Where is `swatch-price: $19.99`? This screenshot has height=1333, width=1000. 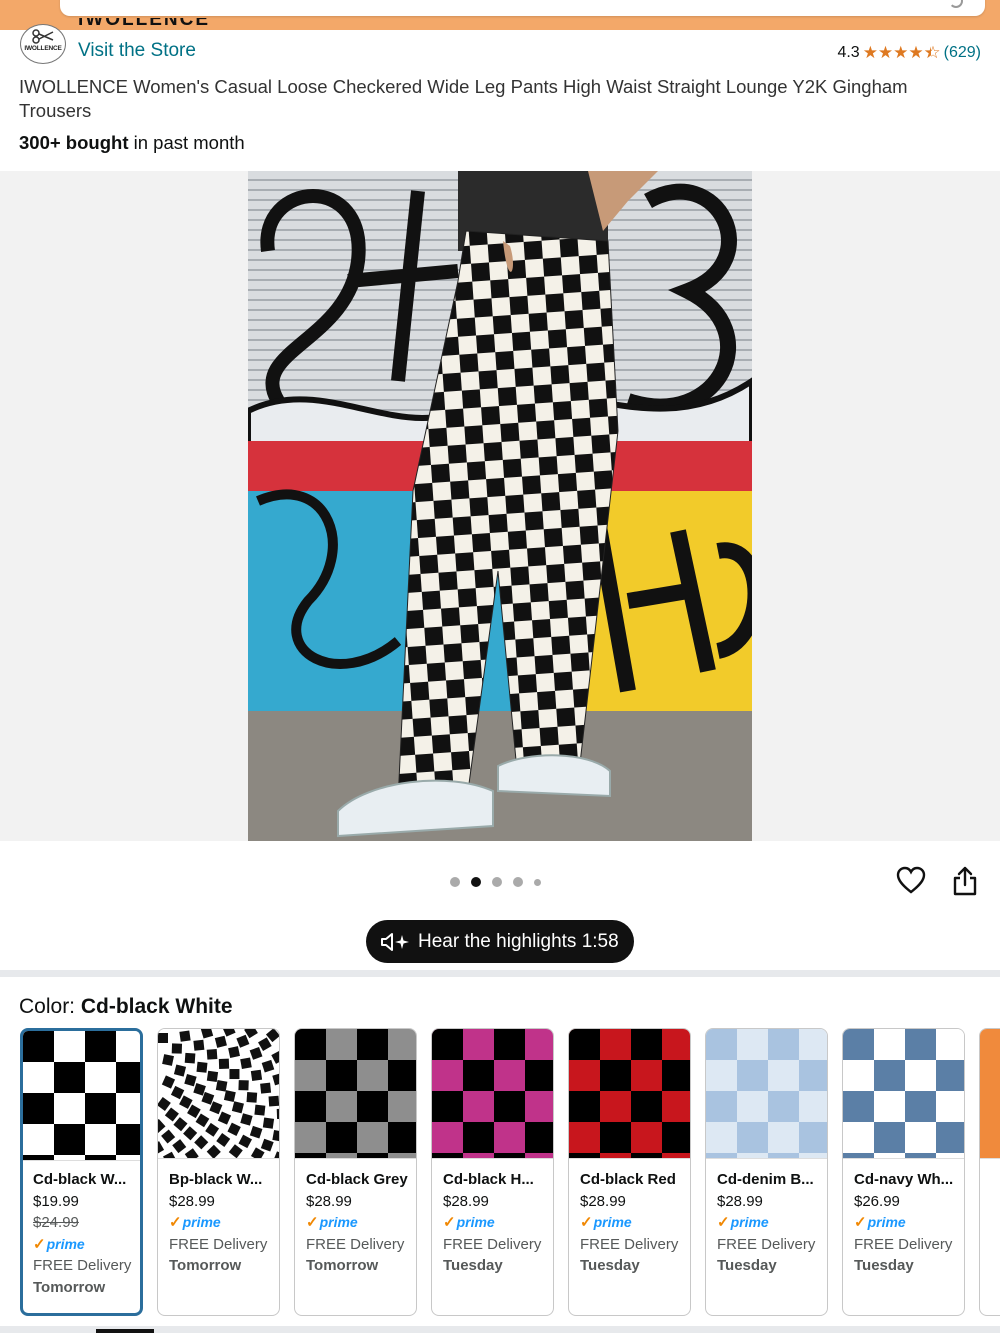
swatch-price: $19.99 is located at coordinates (56, 1201).